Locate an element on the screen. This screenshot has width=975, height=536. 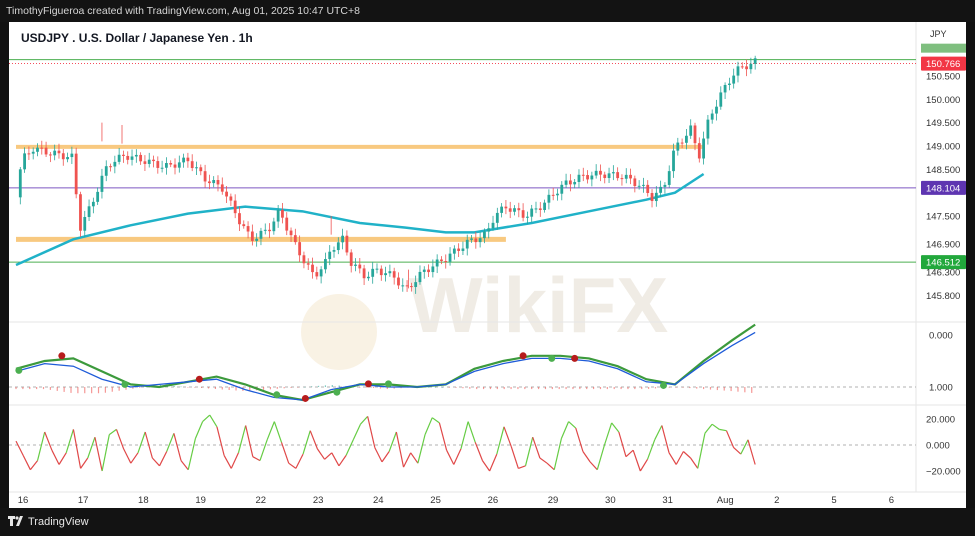
price-tick-label: 145.800 is located at coordinates (943, 296).